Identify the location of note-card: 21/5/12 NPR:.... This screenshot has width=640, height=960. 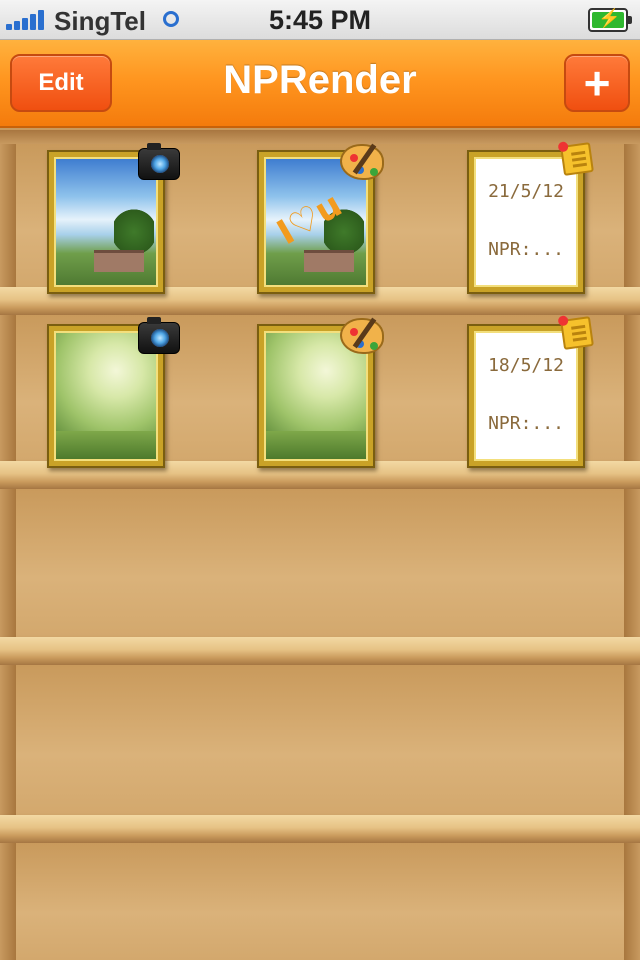
(526, 222).